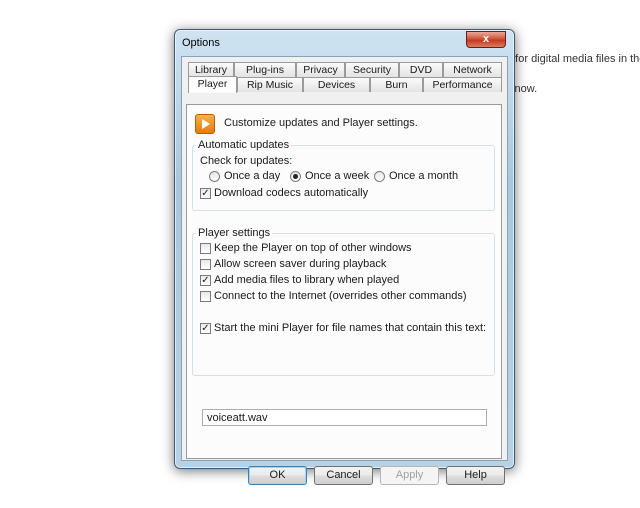 The width and height of the screenshot is (640, 508). I want to click on radio-once-a-month-label: Once a month, so click(423, 176).